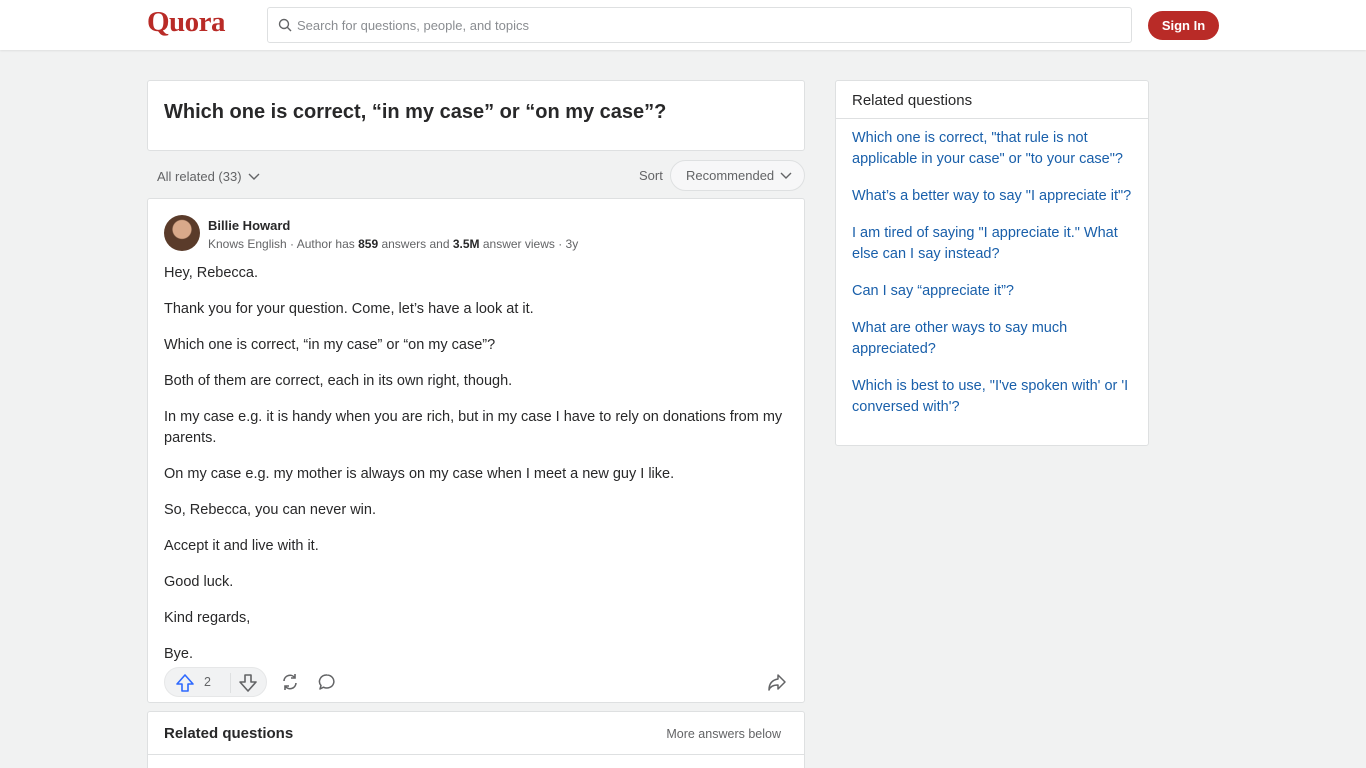 The image size is (1366, 768). I want to click on avatar, so click(182, 233).